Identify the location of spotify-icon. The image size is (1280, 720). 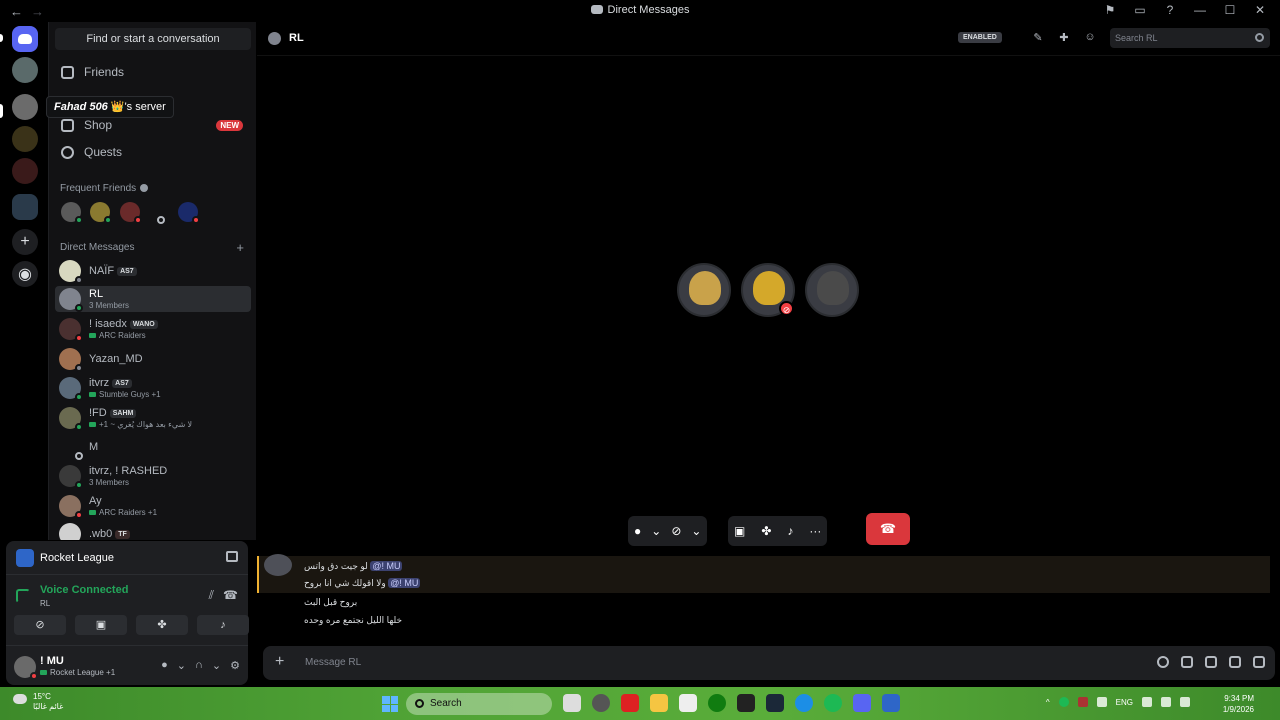
(833, 703).